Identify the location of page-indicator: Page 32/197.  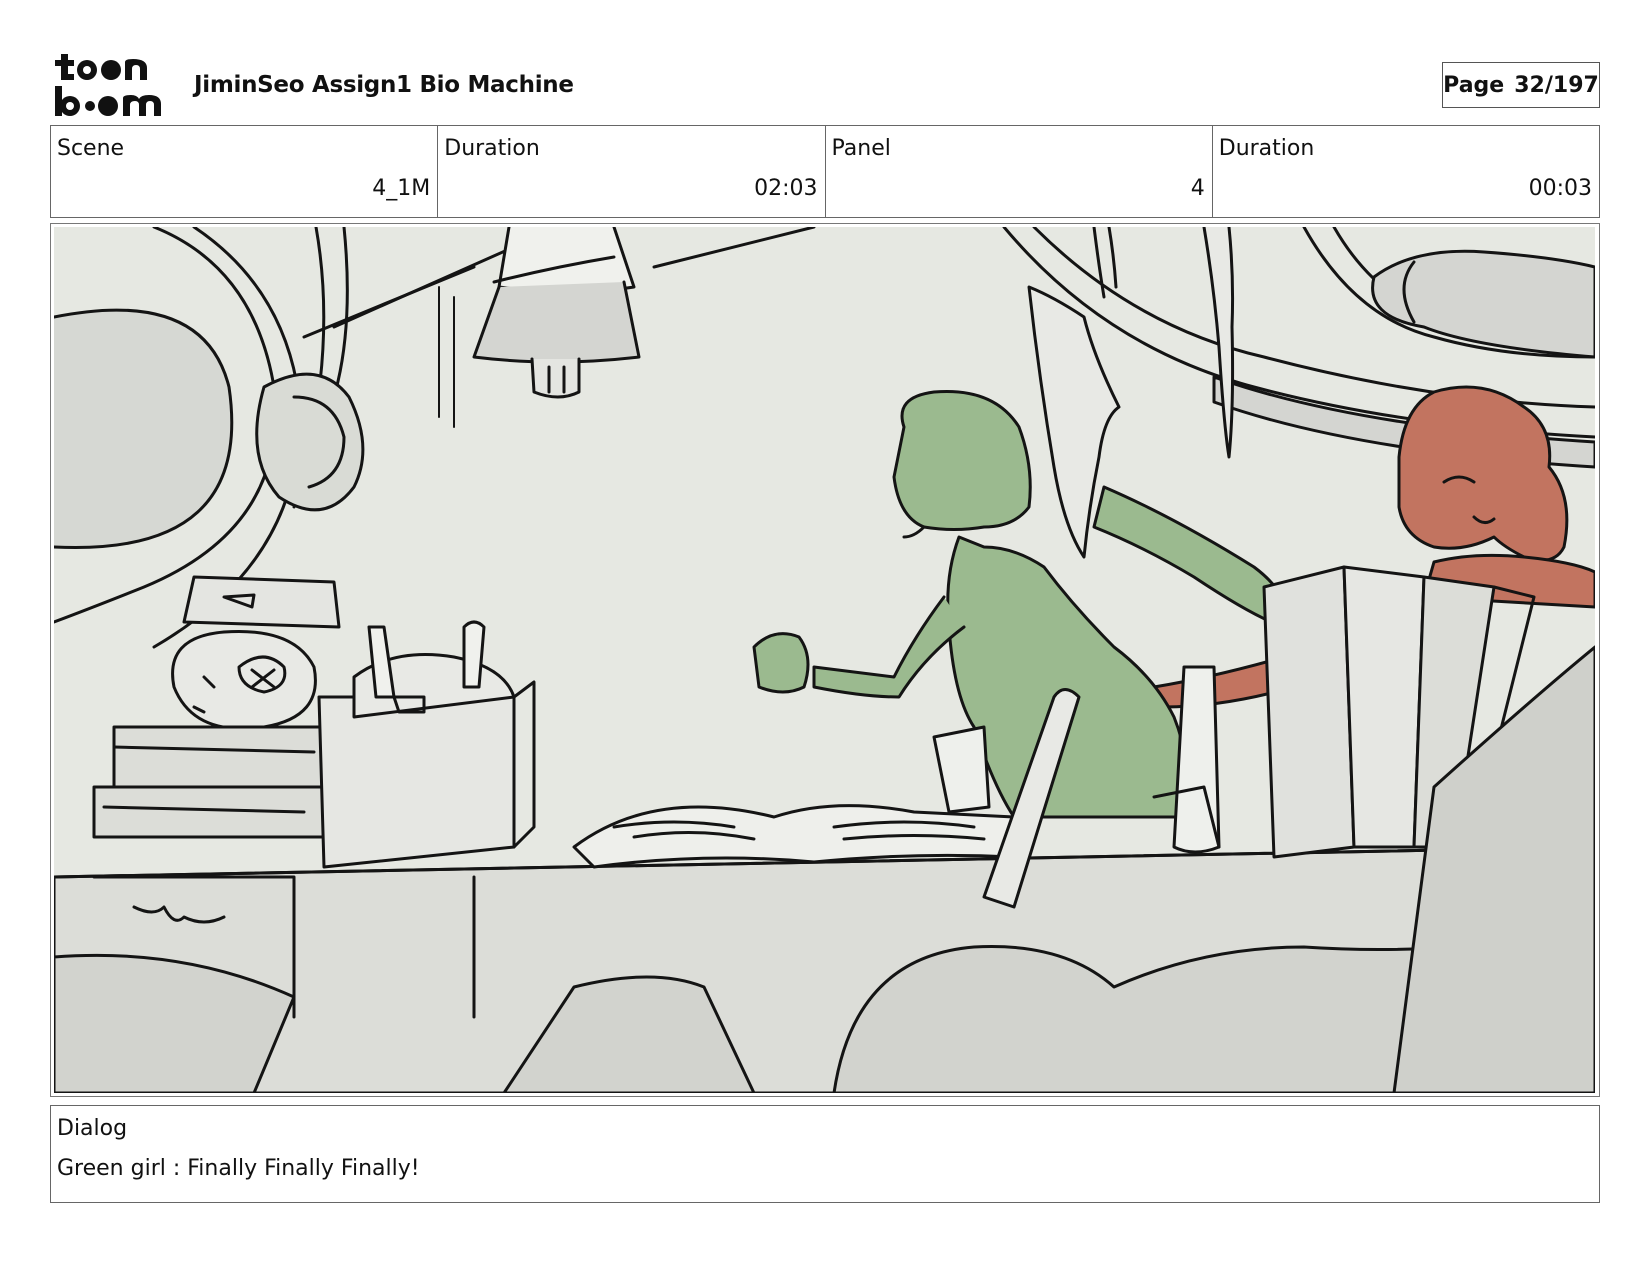
(1521, 85).